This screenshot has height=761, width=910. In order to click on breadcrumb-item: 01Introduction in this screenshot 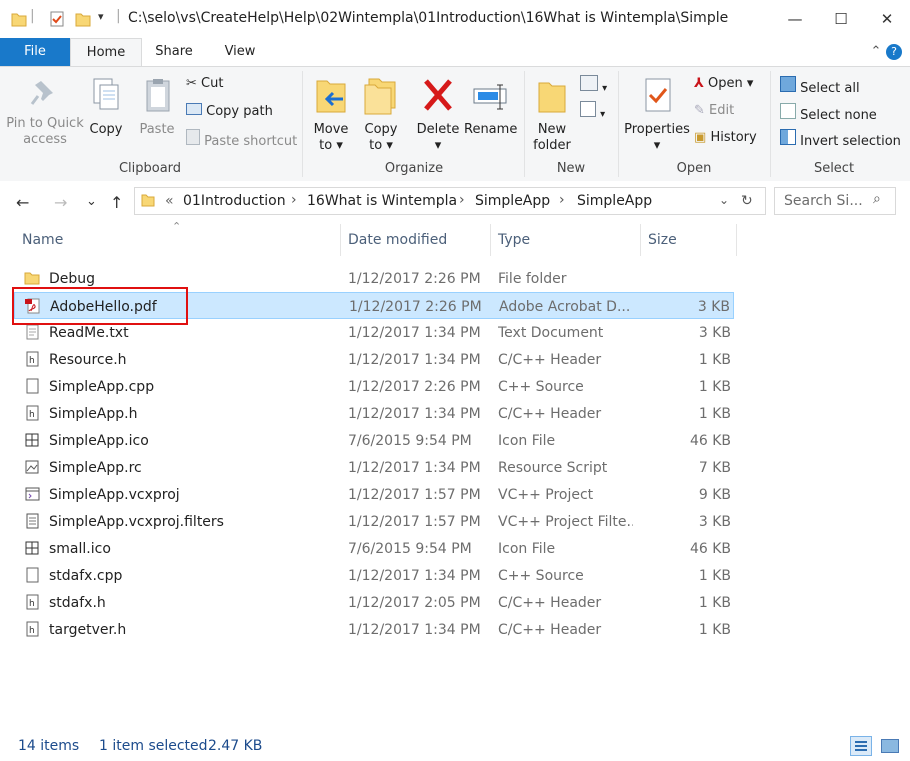, I will do `click(234, 201)`.